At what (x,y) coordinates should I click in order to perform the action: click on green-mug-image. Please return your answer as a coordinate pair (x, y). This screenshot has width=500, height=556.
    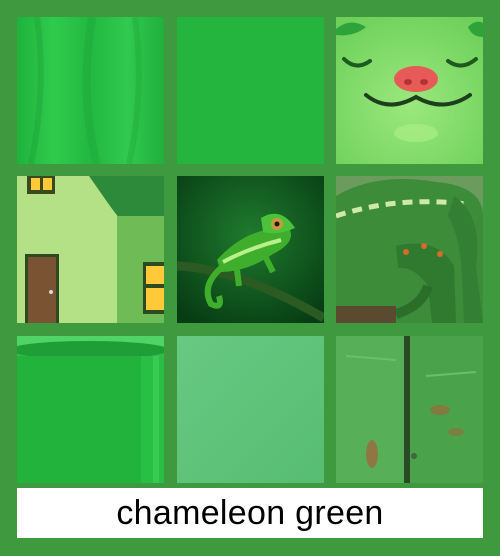
    Looking at the image, I should click on (90, 409).